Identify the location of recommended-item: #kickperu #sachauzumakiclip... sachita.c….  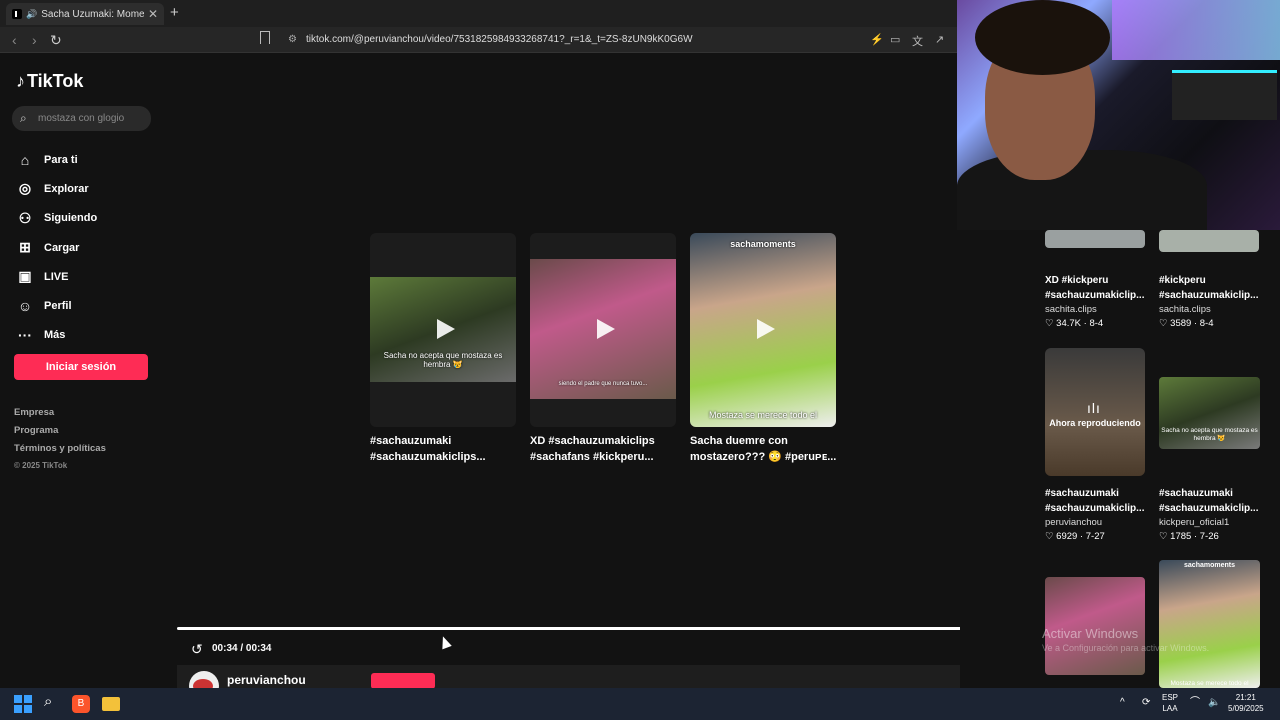
(1210, 301).